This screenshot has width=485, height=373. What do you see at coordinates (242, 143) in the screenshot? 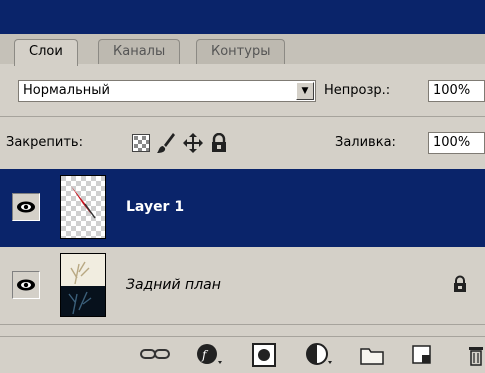
I see `lock-row: Закрепить: Заливка: 100%` at bounding box center [242, 143].